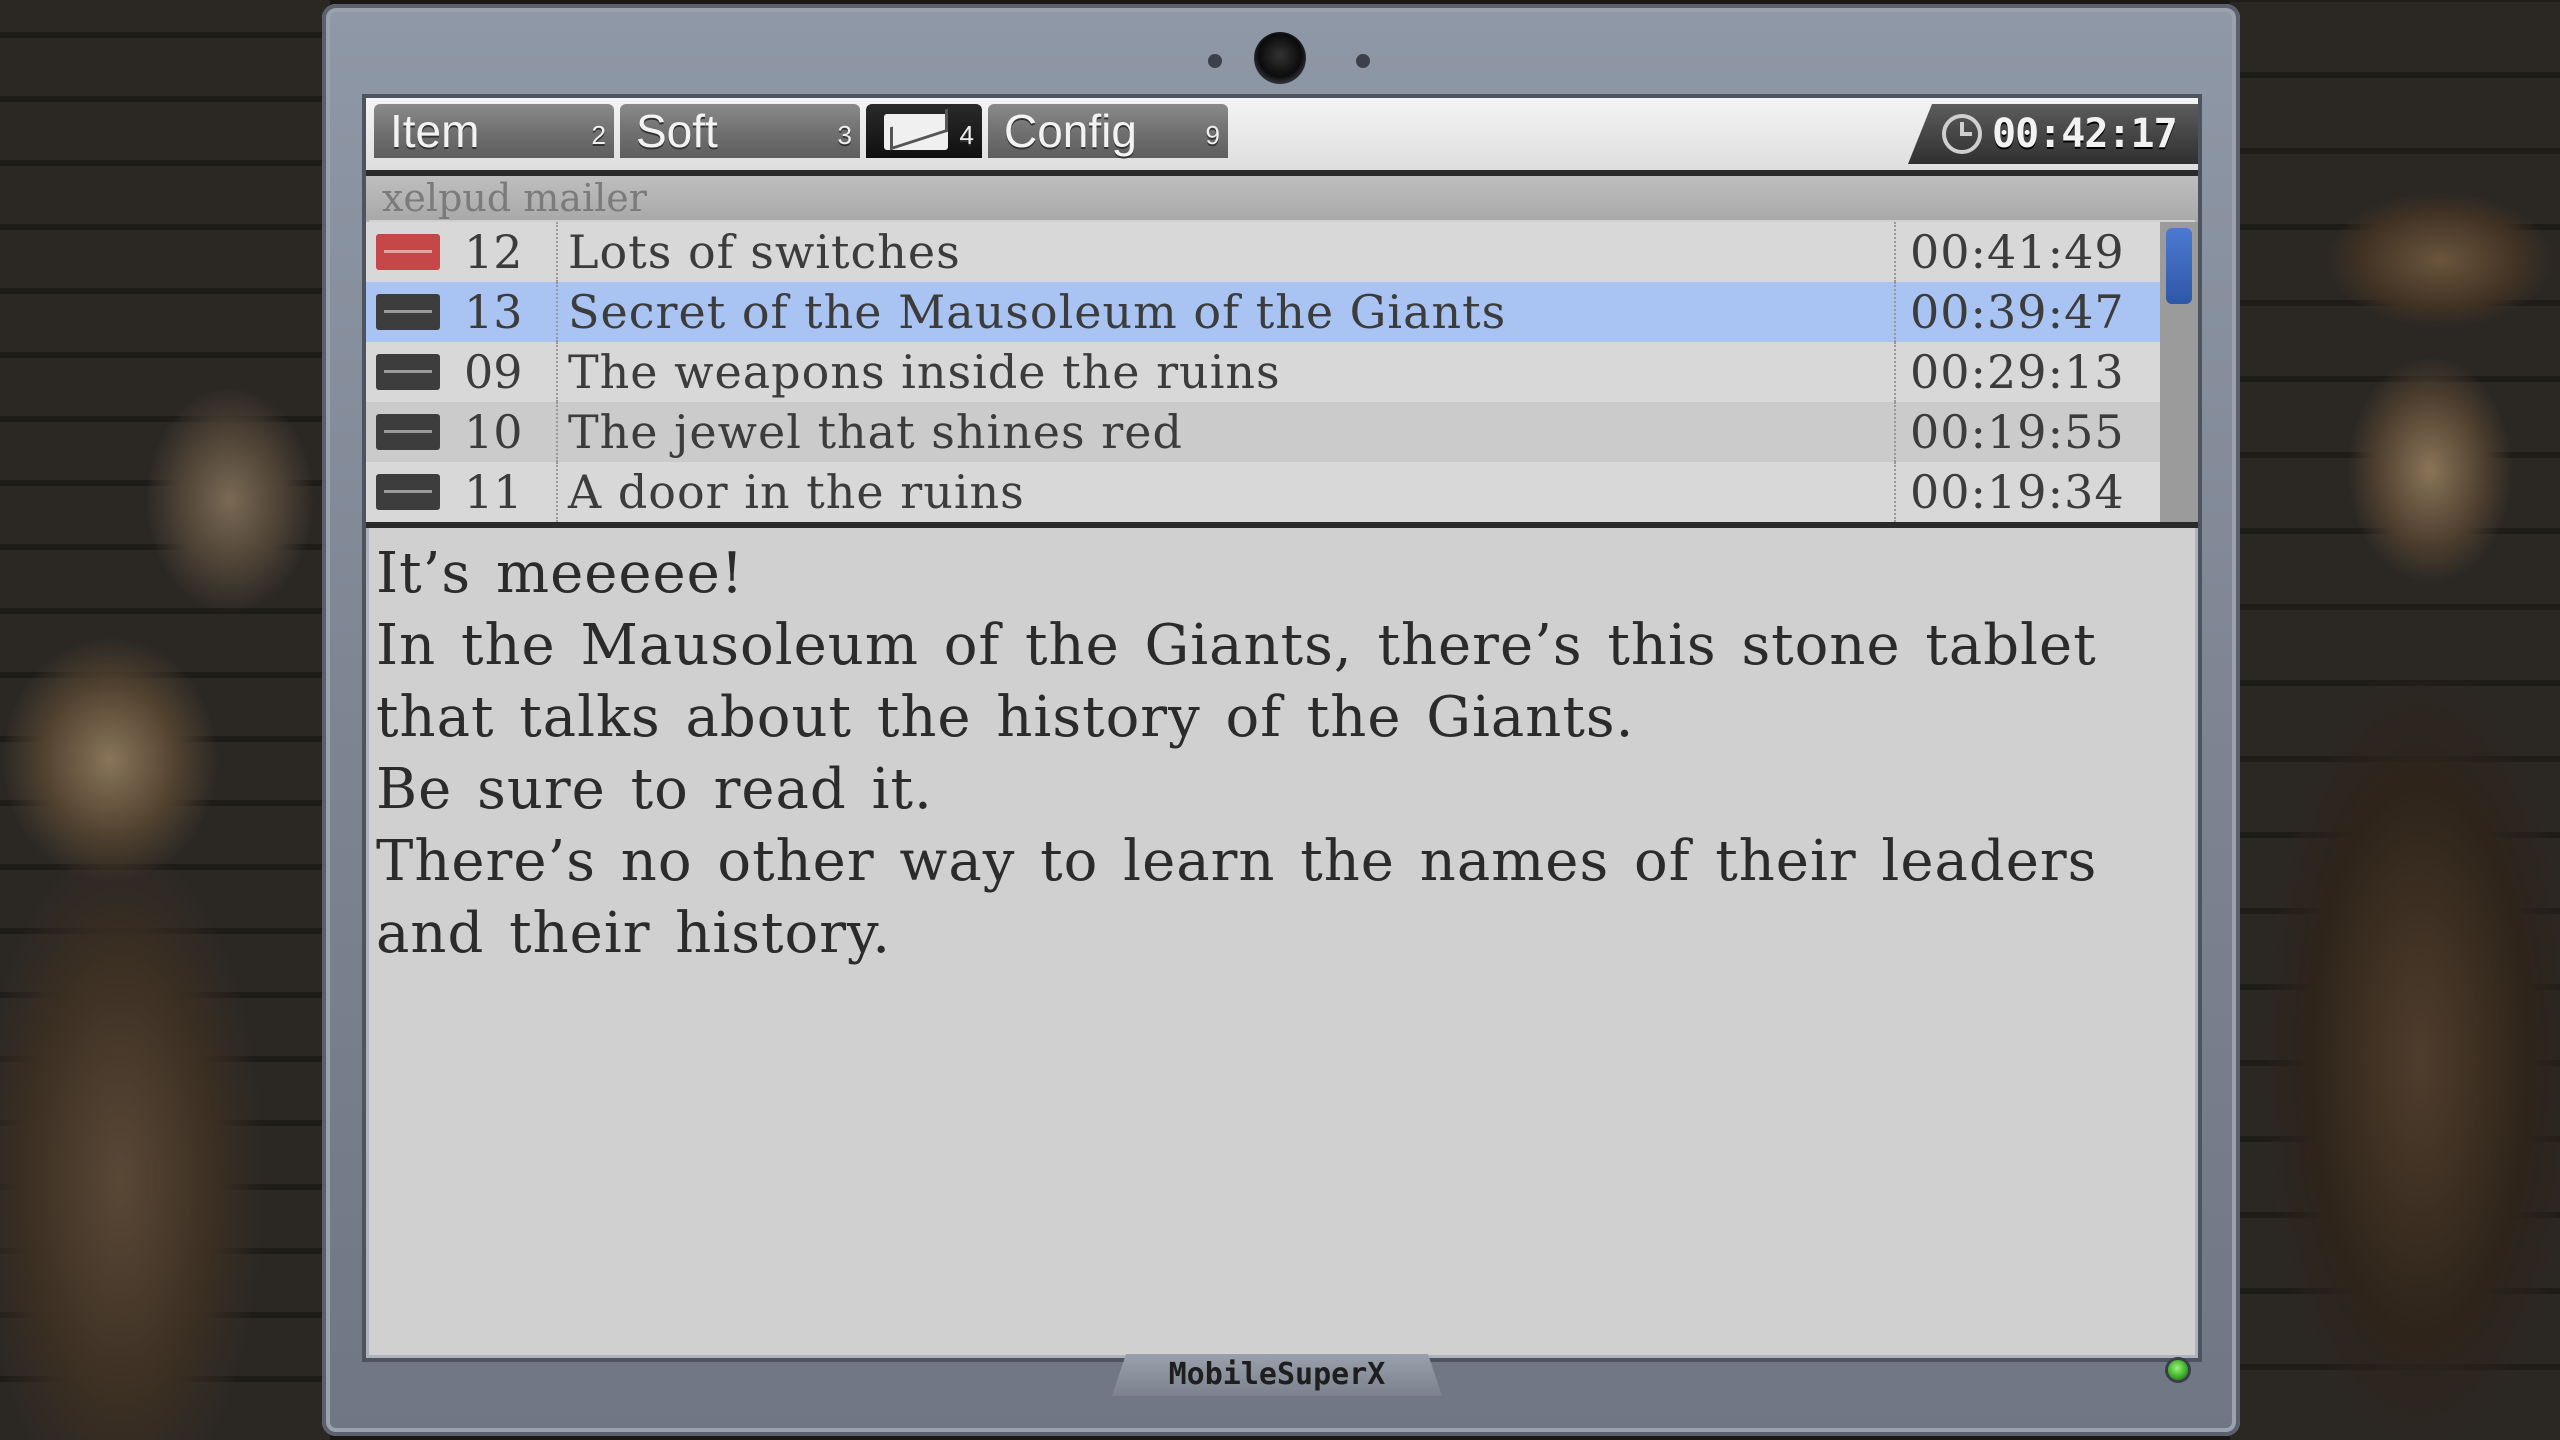  I want to click on tab-item: Item 2, so click(494, 131).